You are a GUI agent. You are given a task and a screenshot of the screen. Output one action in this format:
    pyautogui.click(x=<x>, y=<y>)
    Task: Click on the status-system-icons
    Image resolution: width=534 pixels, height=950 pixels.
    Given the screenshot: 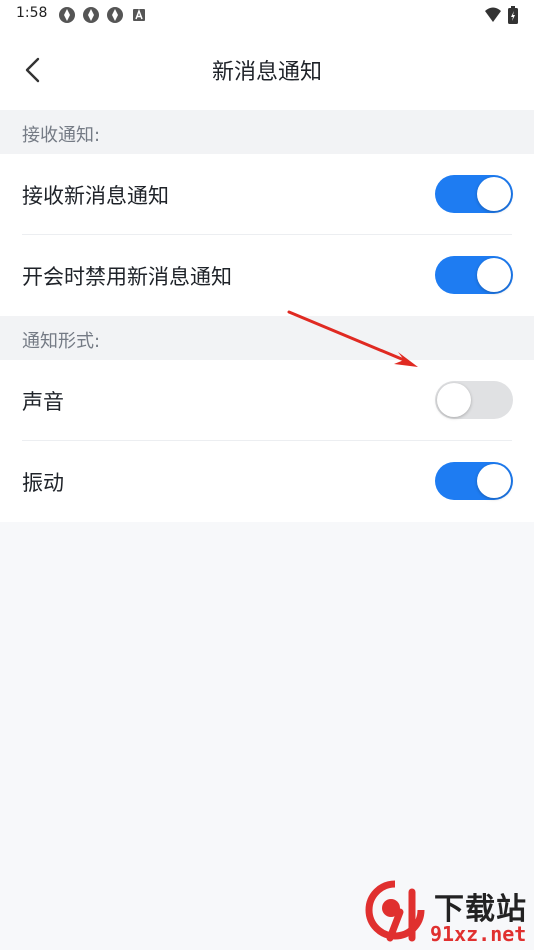 What is the action you would take?
    pyautogui.click(x=501, y=15)
    